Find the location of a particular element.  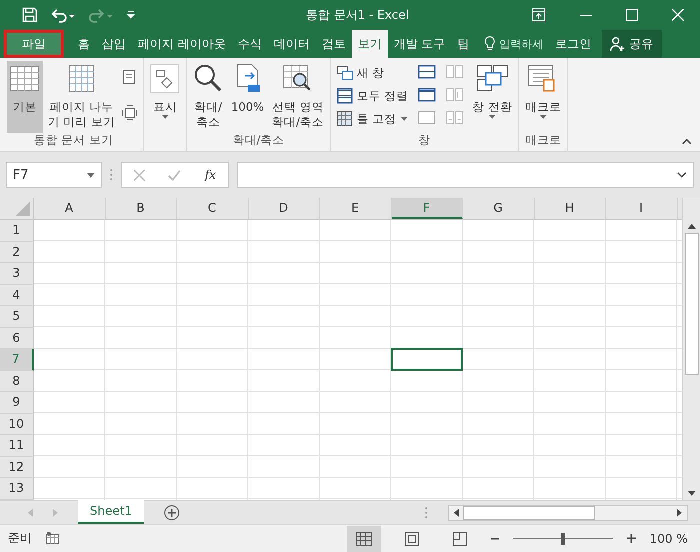

ribbon-tab: 삽입 is located at coordinates (114, 44).